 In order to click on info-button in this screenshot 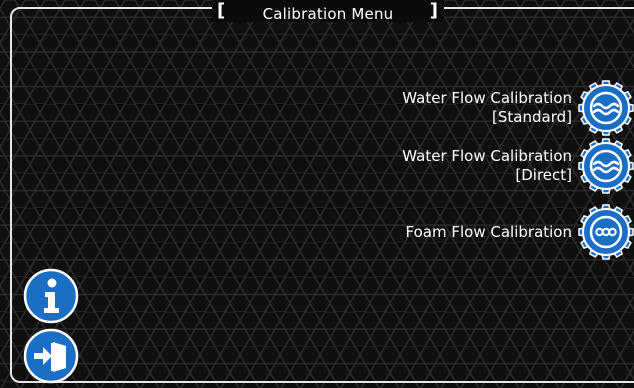, I will do `click(51, 296)`.